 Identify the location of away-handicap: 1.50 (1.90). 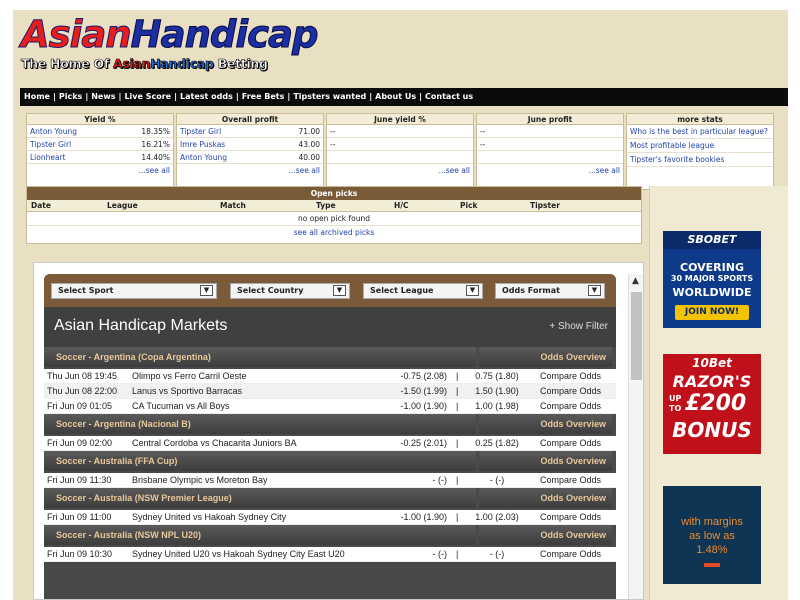
(497, 391).